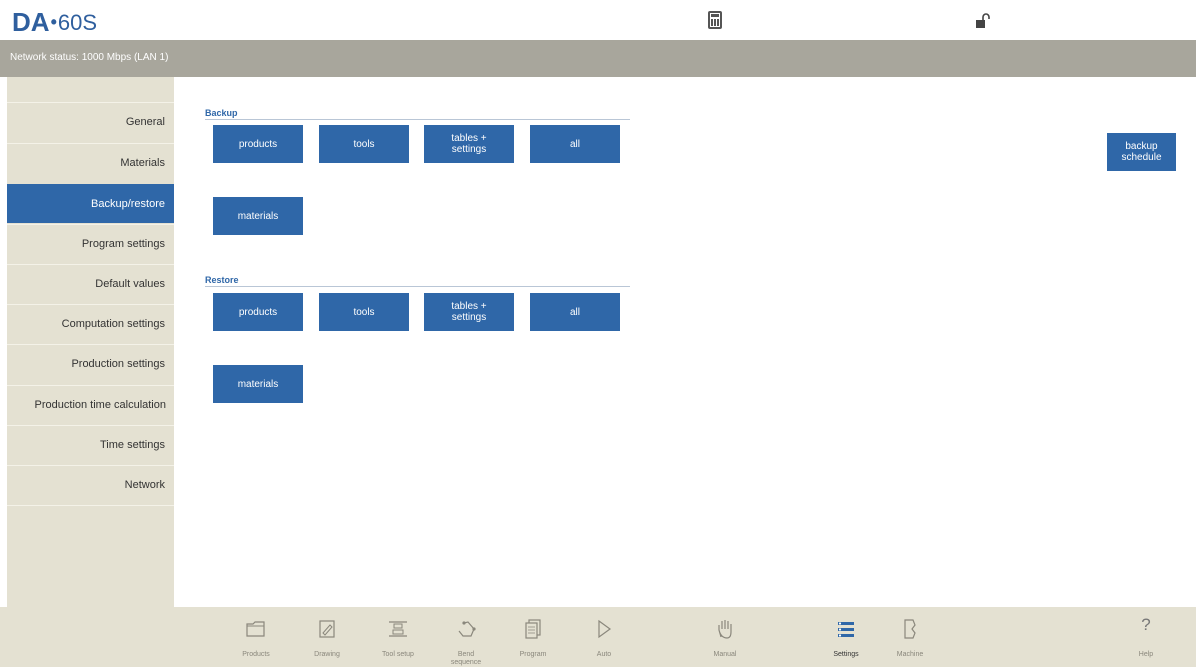  What do you see at coordinates (417, 286) in the screenshot?
I see `restore-section-divider` at bounding box center [417, 286].